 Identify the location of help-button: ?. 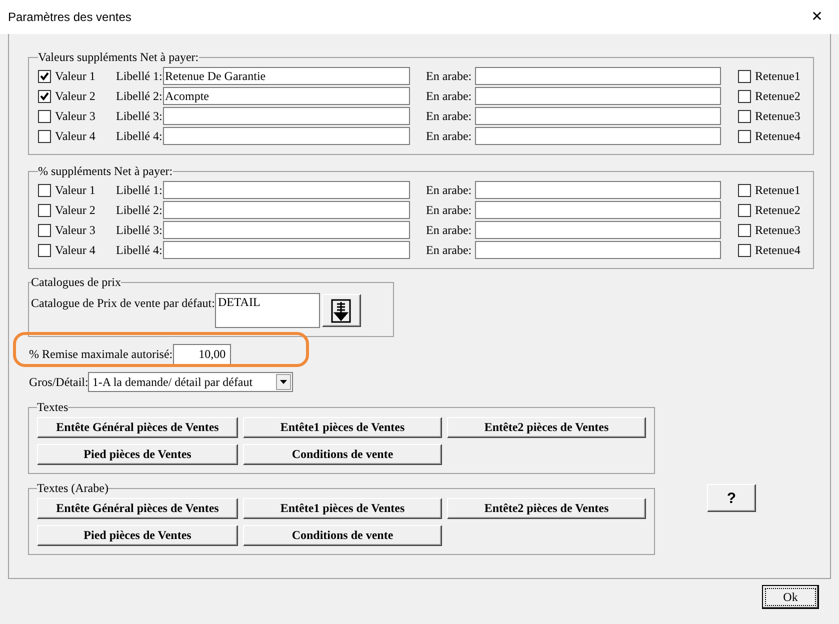
(731, 498).